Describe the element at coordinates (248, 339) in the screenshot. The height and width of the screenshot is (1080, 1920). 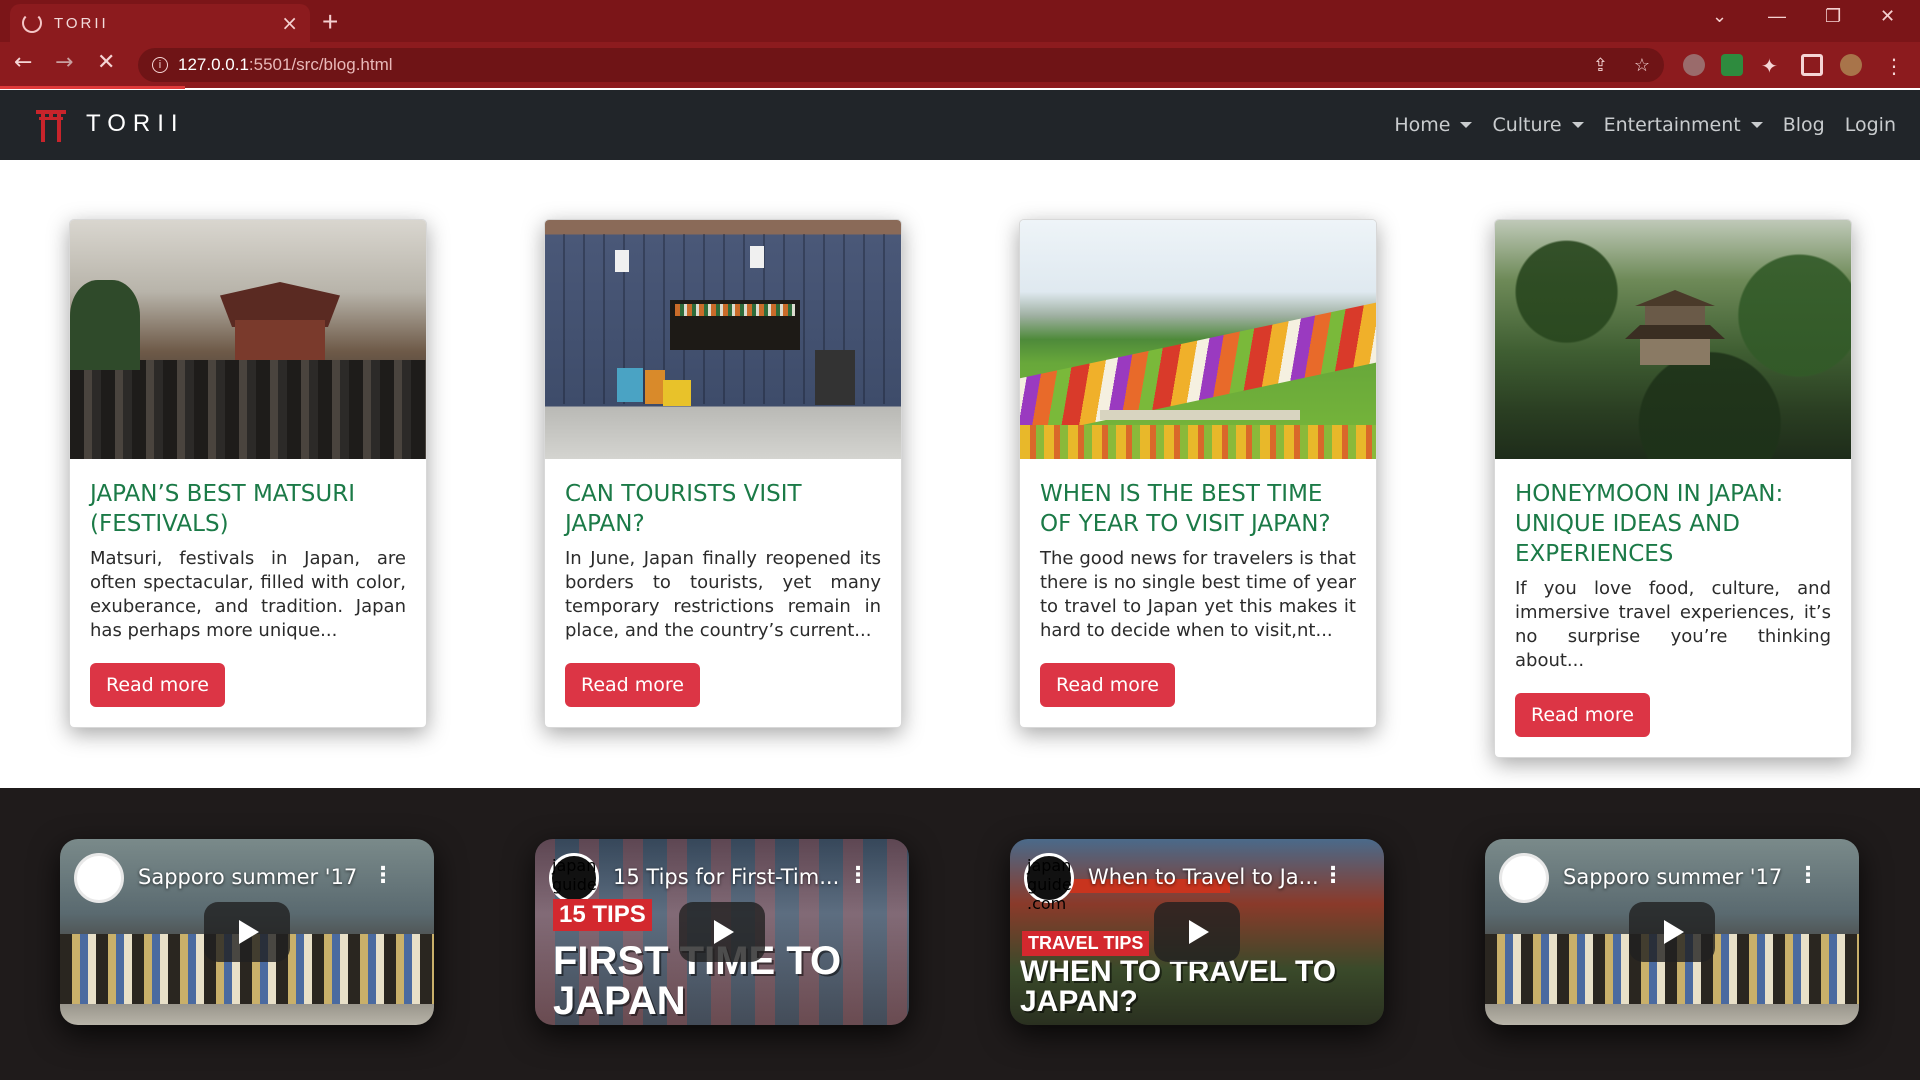
I see `festival-crowd-image` at that location.